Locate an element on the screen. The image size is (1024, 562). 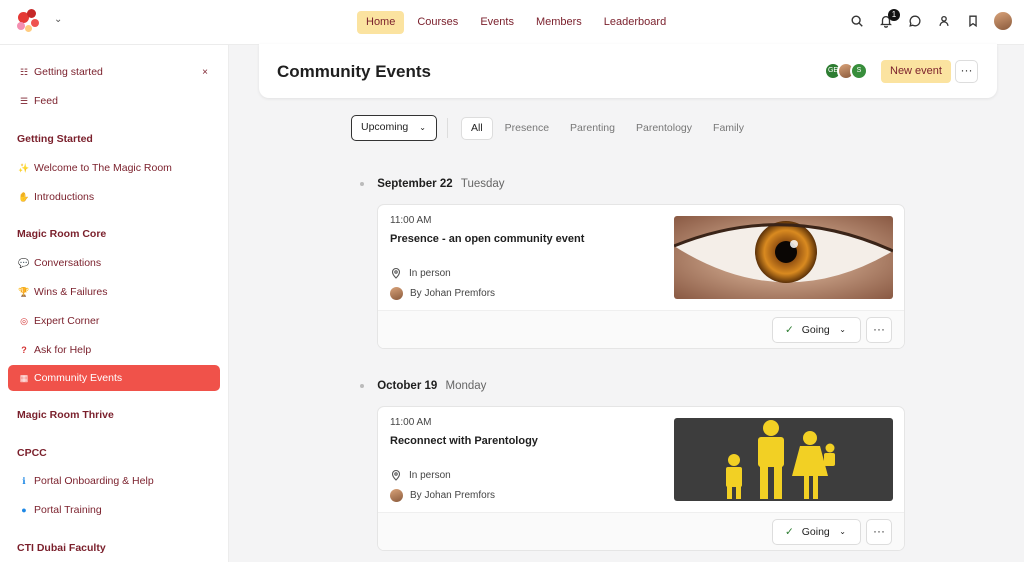
sidebar-item-introductions: ✋ Introductions is located at coordinates (114, 197).